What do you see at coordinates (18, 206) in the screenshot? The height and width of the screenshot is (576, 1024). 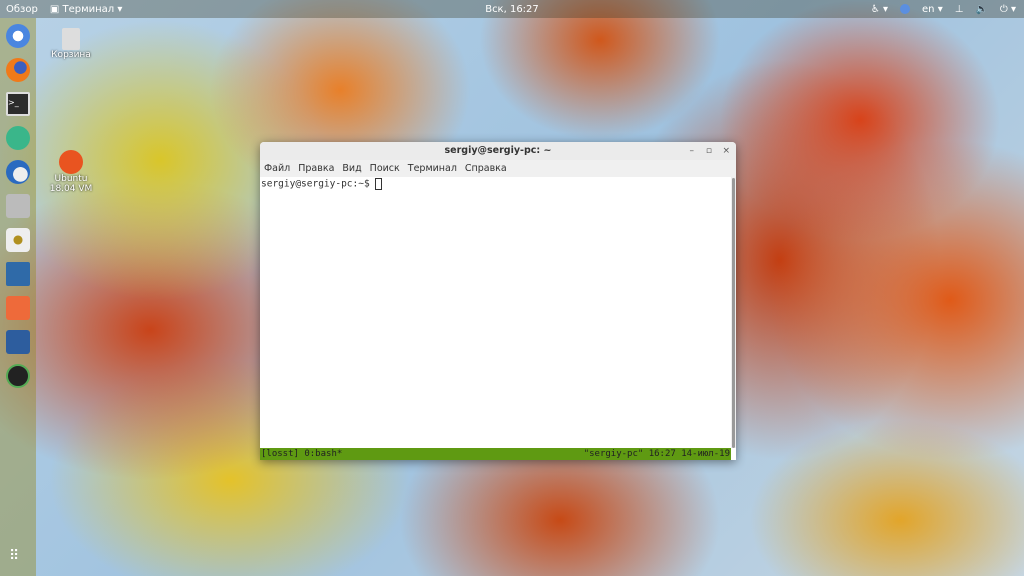 I see `files-icon` at bounding box center [18, 206].